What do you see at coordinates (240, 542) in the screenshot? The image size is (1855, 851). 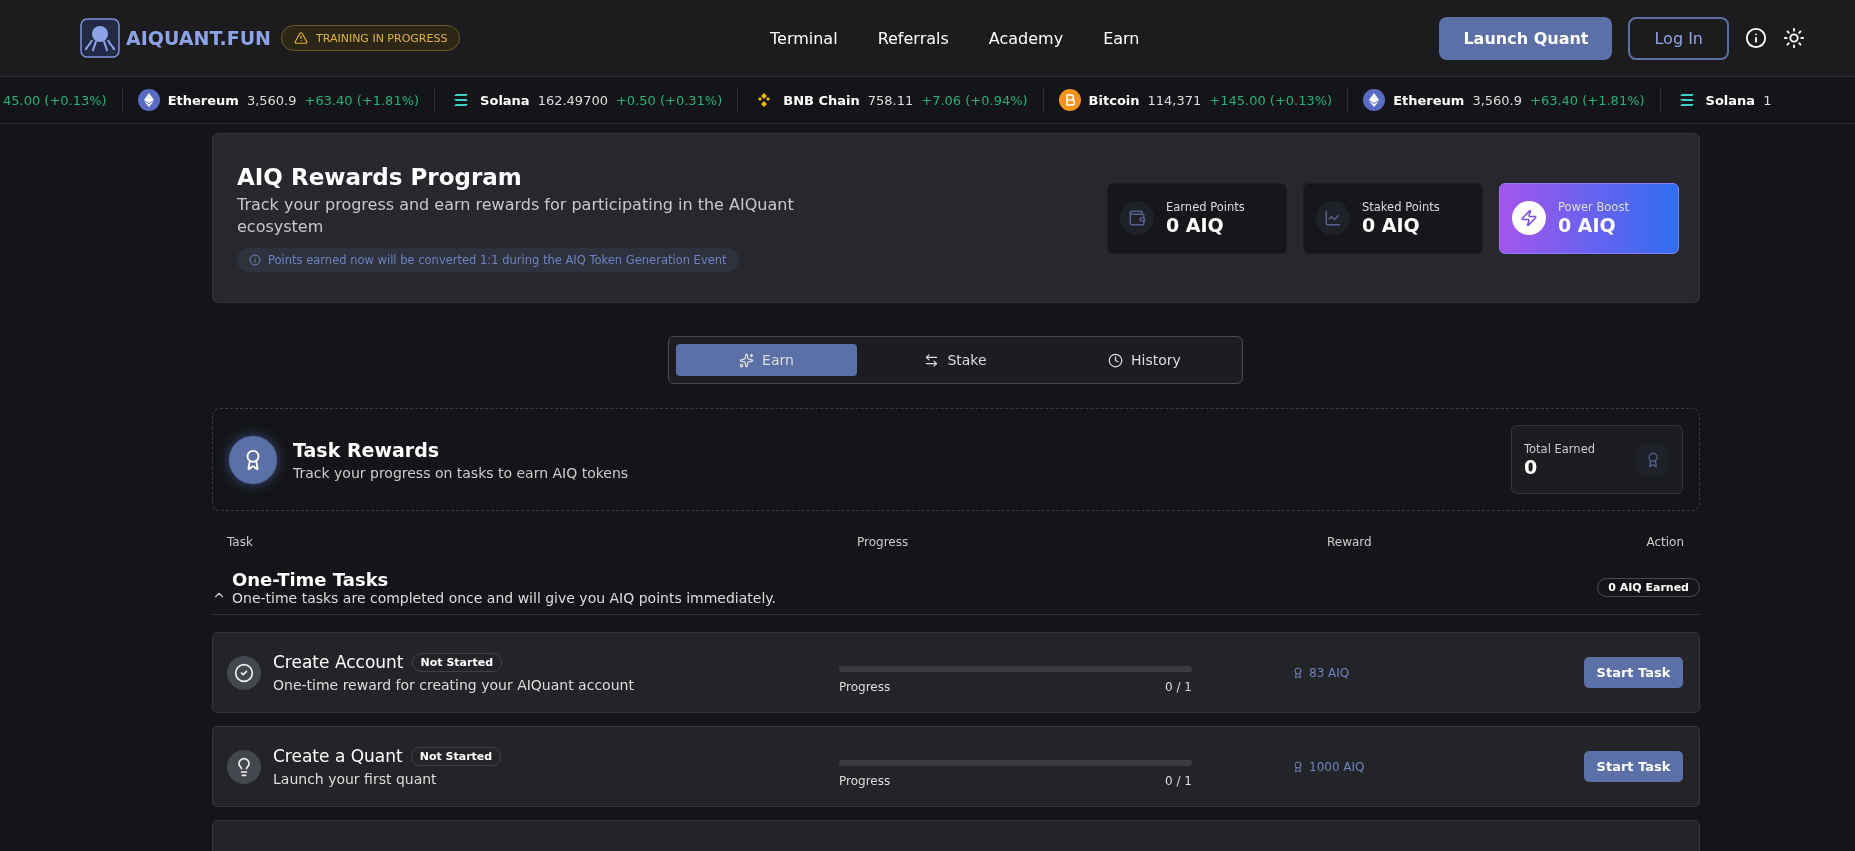 I see `column-header: Task` at bounding box center [240, 542].